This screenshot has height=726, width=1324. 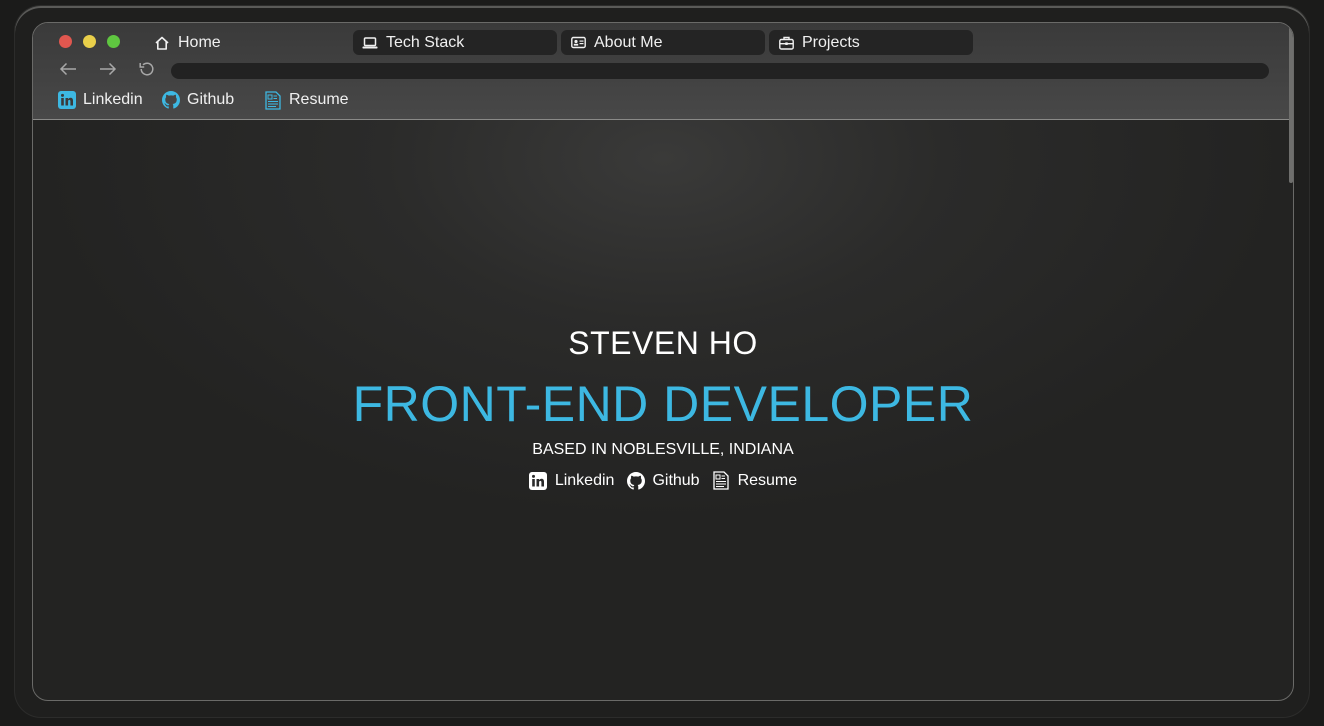 I want to click on tab-tech-stack: Tech Stack, so click(x=455, y=42).